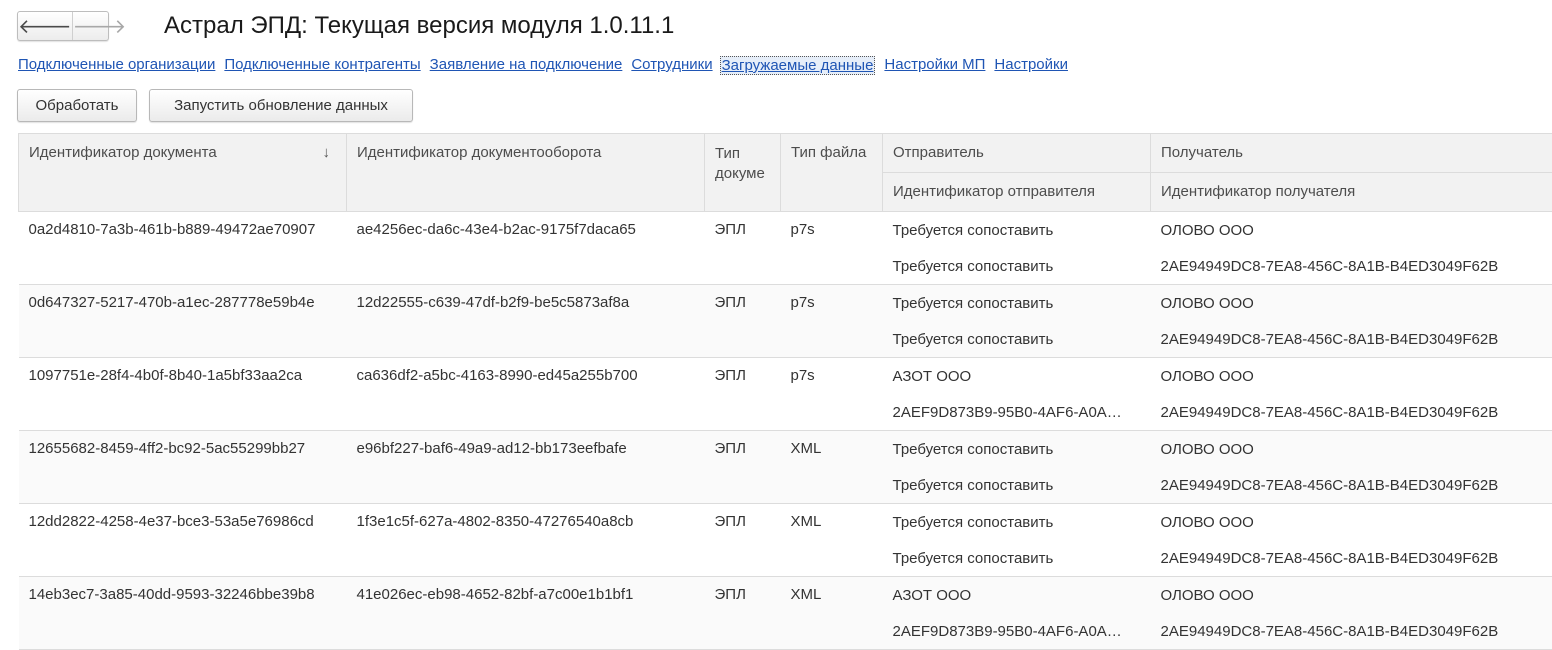  Describe the element at coordinates (934, 65) in the screenshot. I see `link-mp-settings: Настройки МП` at that location.